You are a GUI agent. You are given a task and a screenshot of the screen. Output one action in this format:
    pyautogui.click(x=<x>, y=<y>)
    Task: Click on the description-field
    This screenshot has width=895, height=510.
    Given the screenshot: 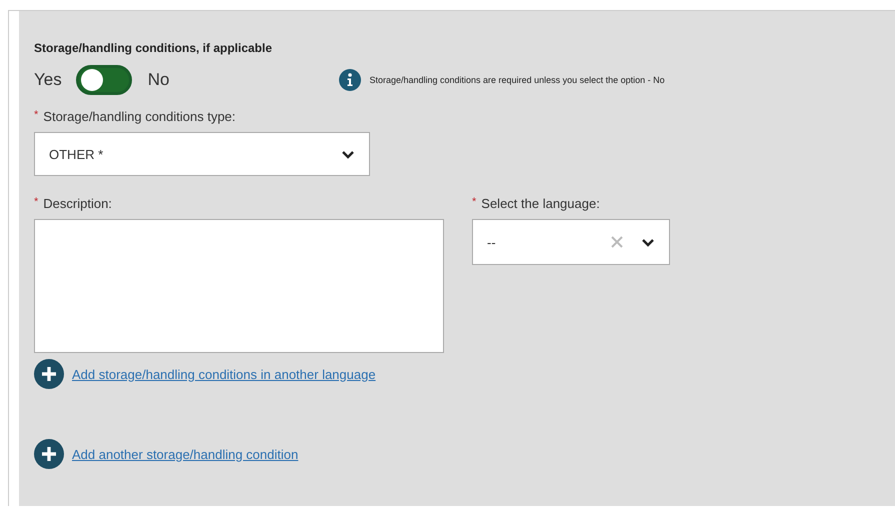 What is the action you would take?
    pyautogui.click(x=239, y=286)
    